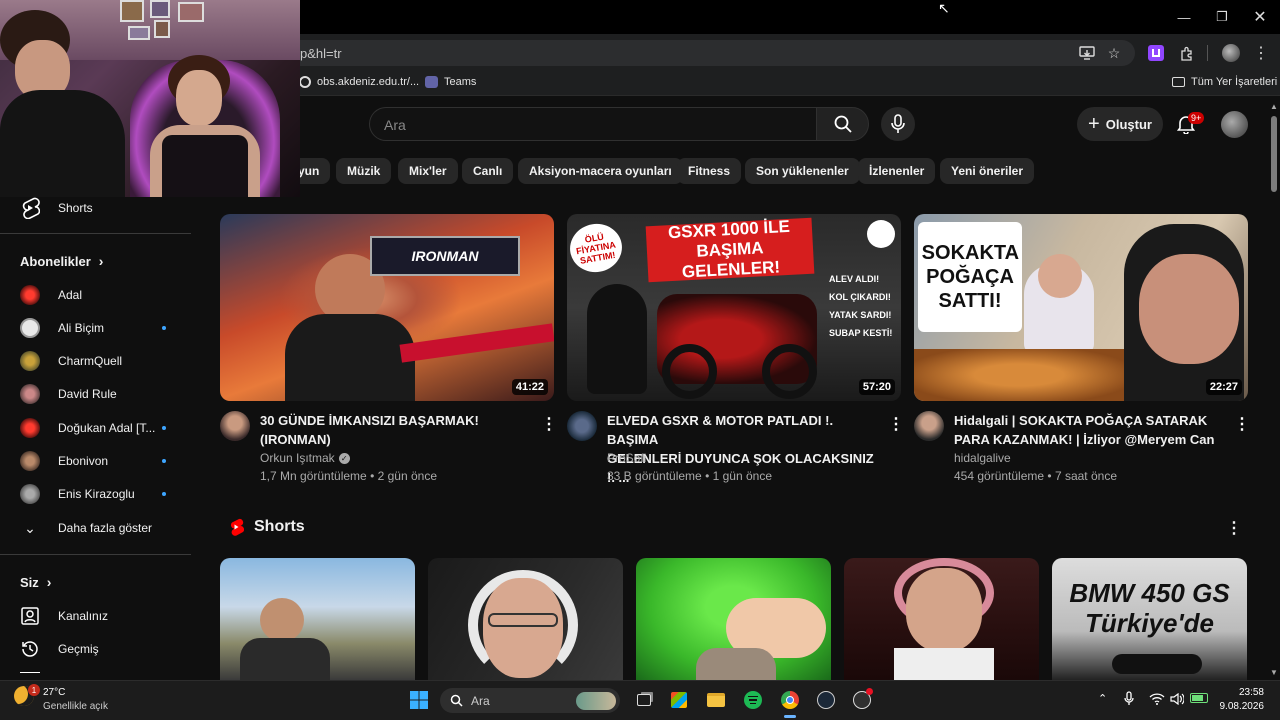  Describe the element at coordinates (1274, 106) in the screenshot. I see `scroll-up-arrow-icon: ▲` at that location.